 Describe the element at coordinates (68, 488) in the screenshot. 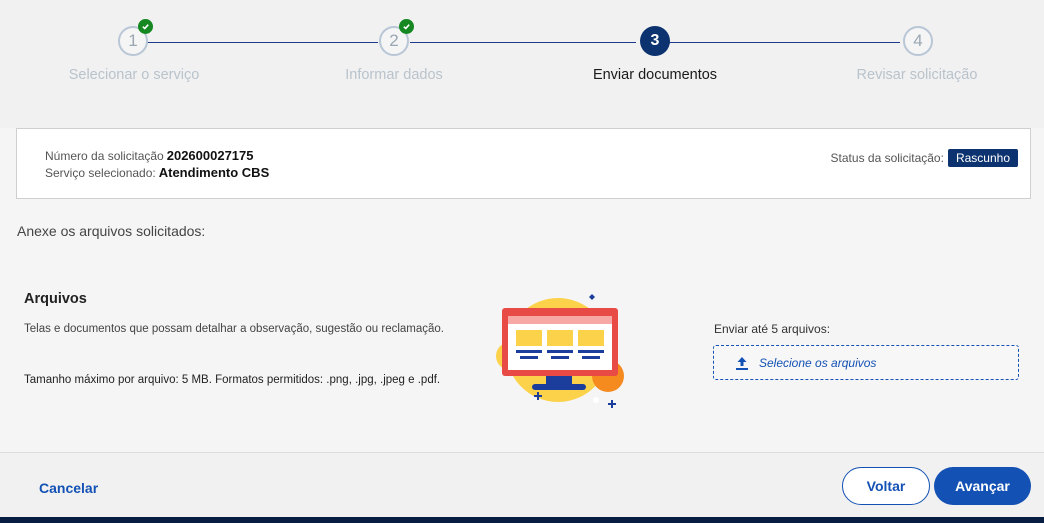

I see `cancel-button: Cancelar` at that location.